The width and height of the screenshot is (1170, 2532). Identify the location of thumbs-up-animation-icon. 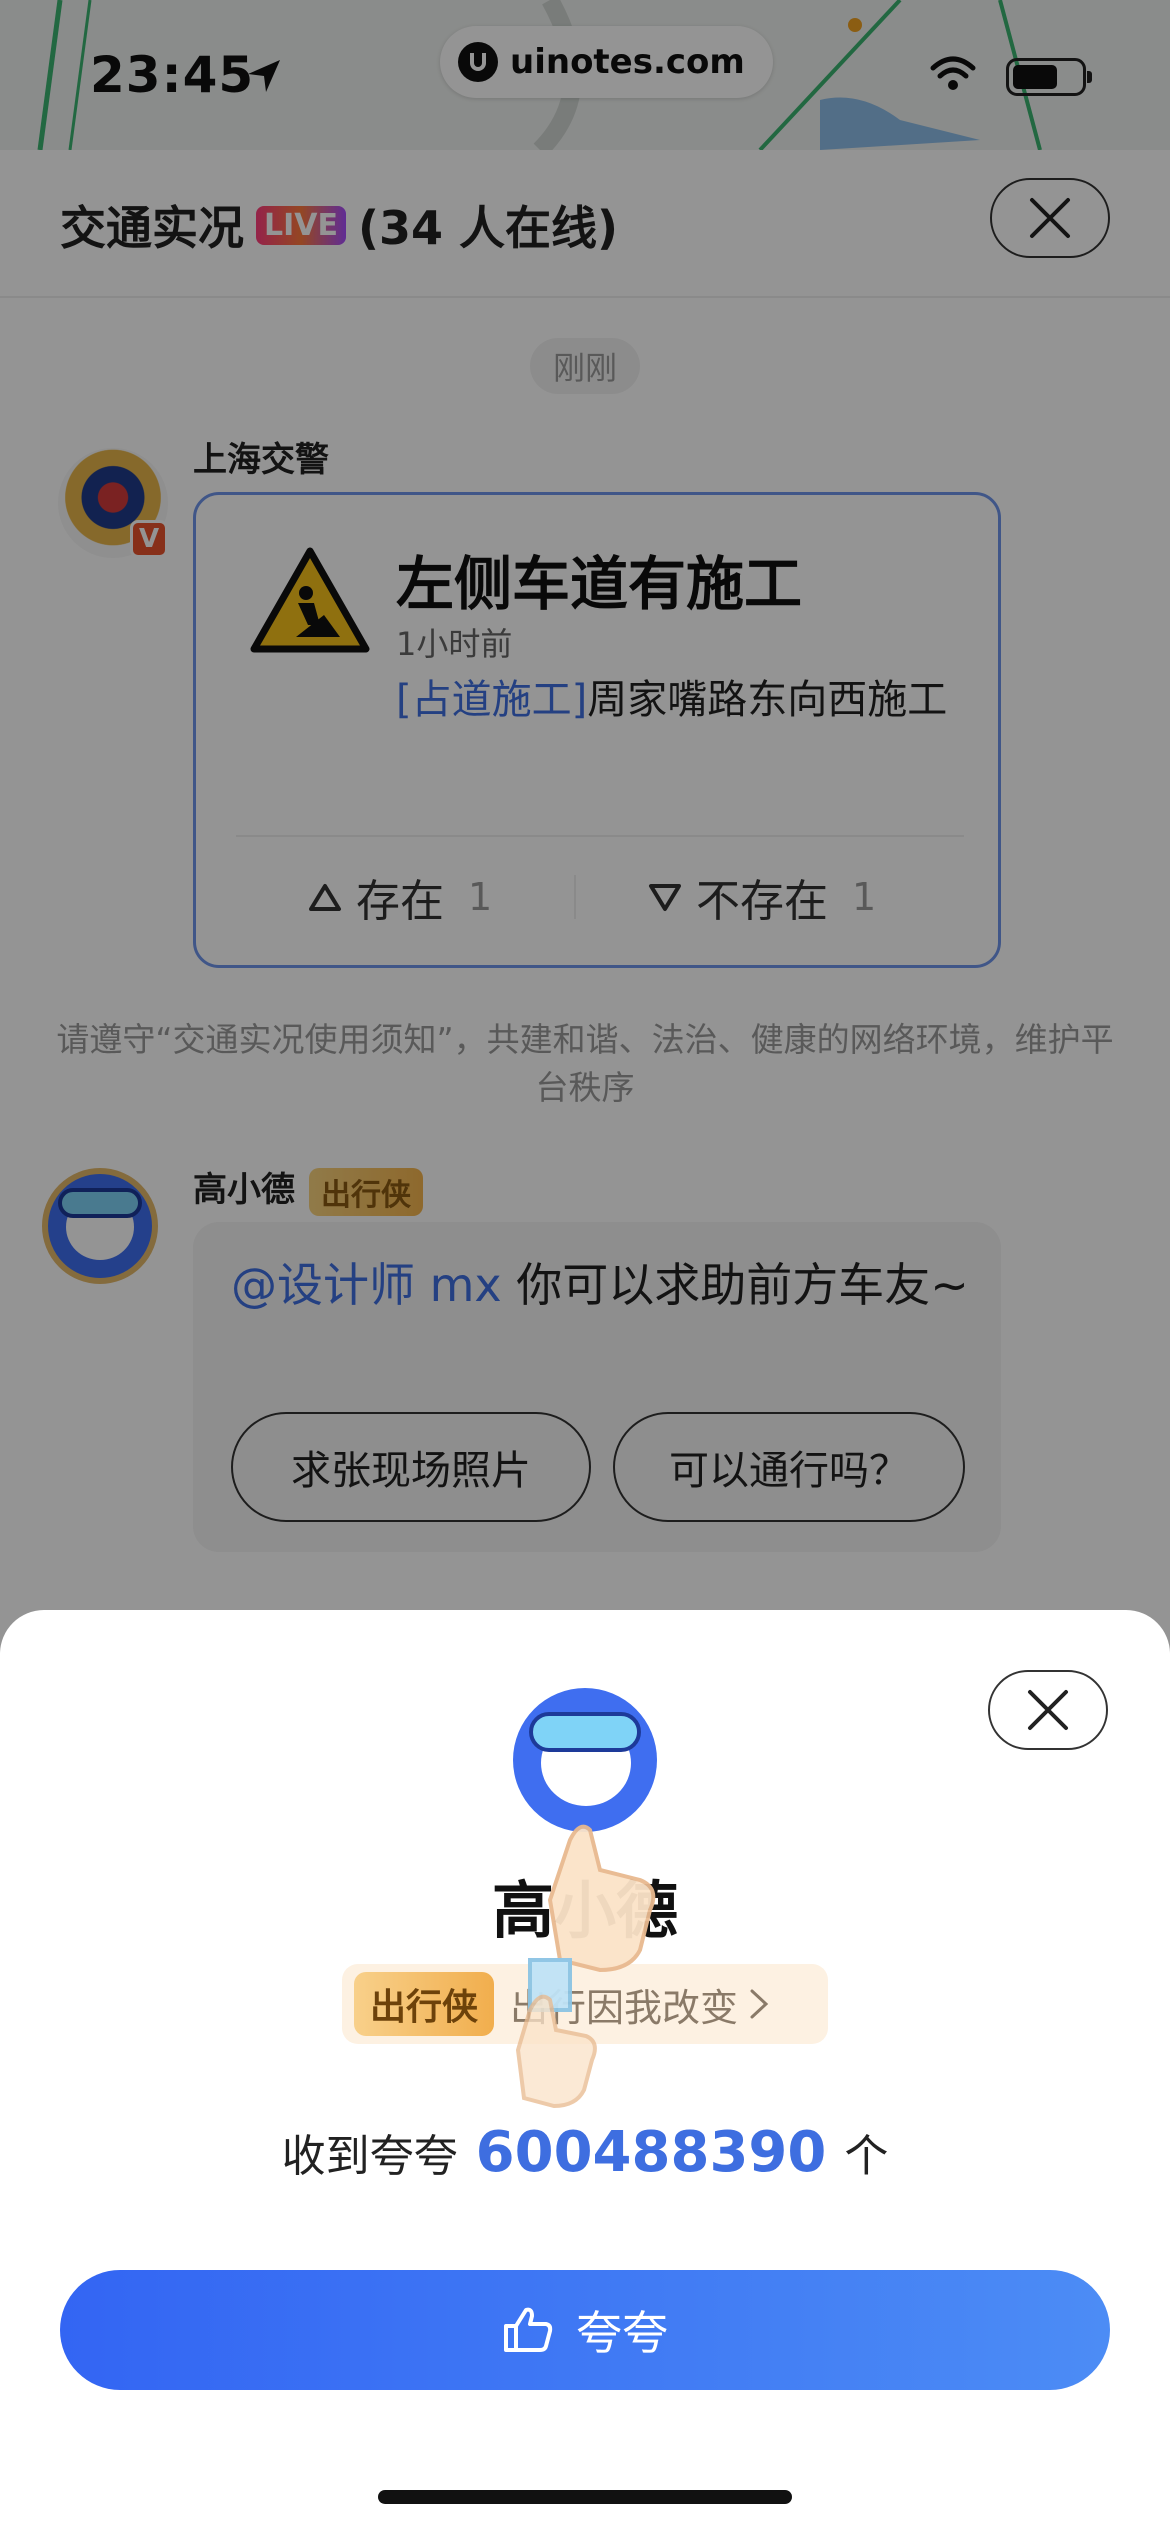
(600, 1972).